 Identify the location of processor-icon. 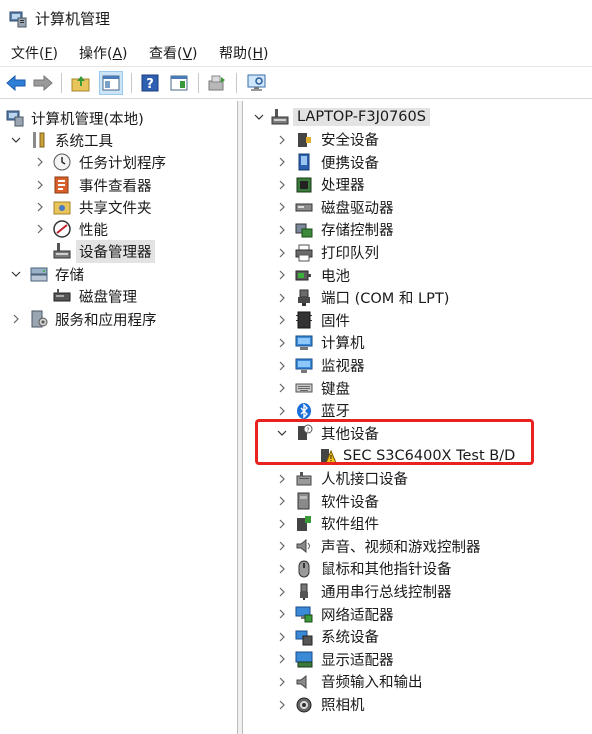
(304, 185).